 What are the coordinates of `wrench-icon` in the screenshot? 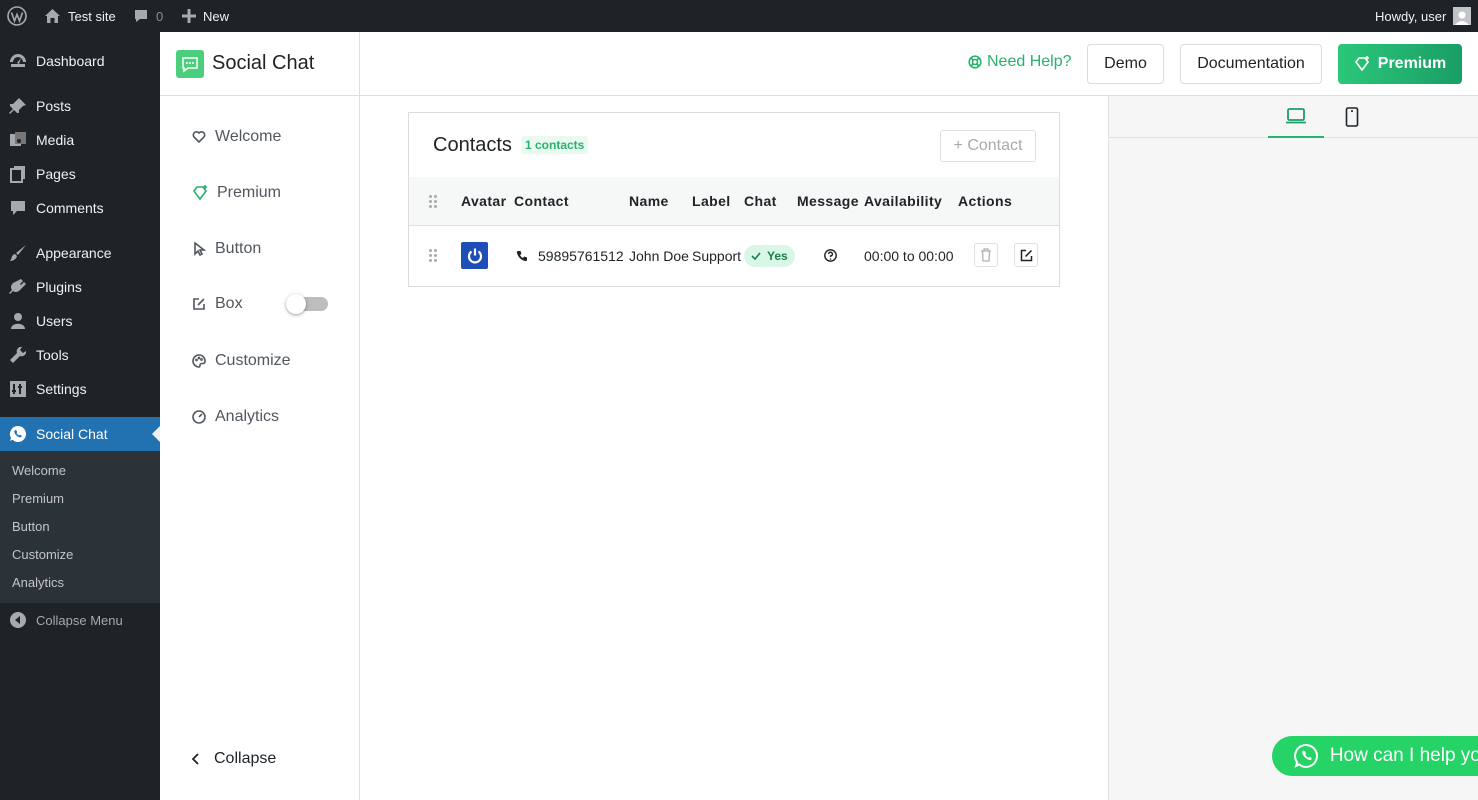 It's located at (18, 355).